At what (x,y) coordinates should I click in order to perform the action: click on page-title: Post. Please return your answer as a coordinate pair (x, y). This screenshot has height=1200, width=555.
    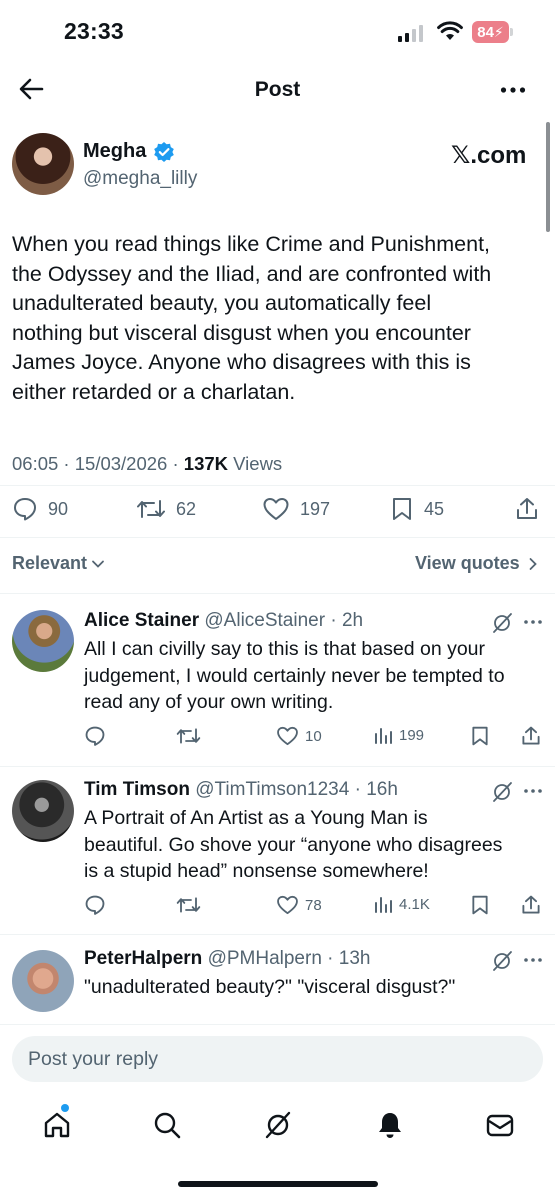
    Looking at the image, I should click on (277, 89).